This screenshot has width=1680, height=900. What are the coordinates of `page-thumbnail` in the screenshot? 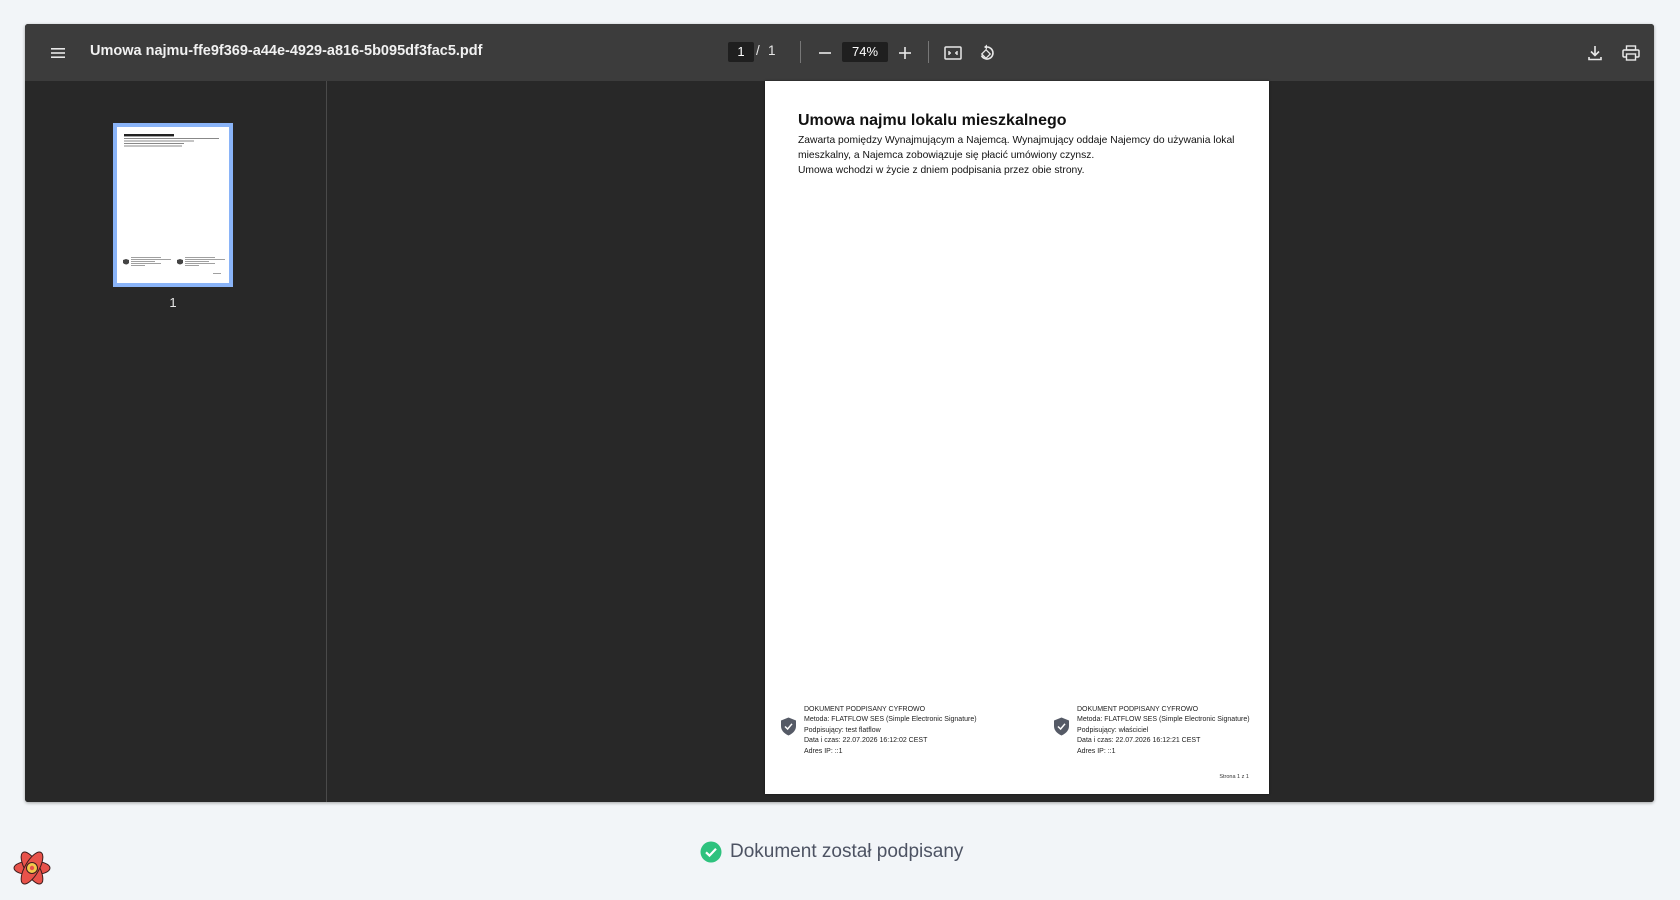 It's located at (173, 205).